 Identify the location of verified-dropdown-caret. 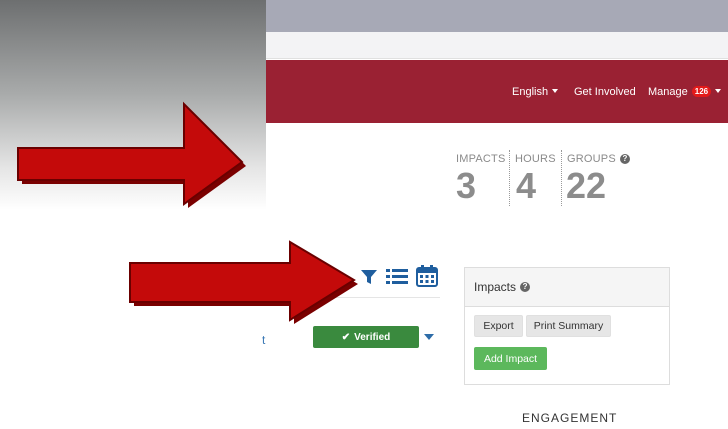
(429, 337).